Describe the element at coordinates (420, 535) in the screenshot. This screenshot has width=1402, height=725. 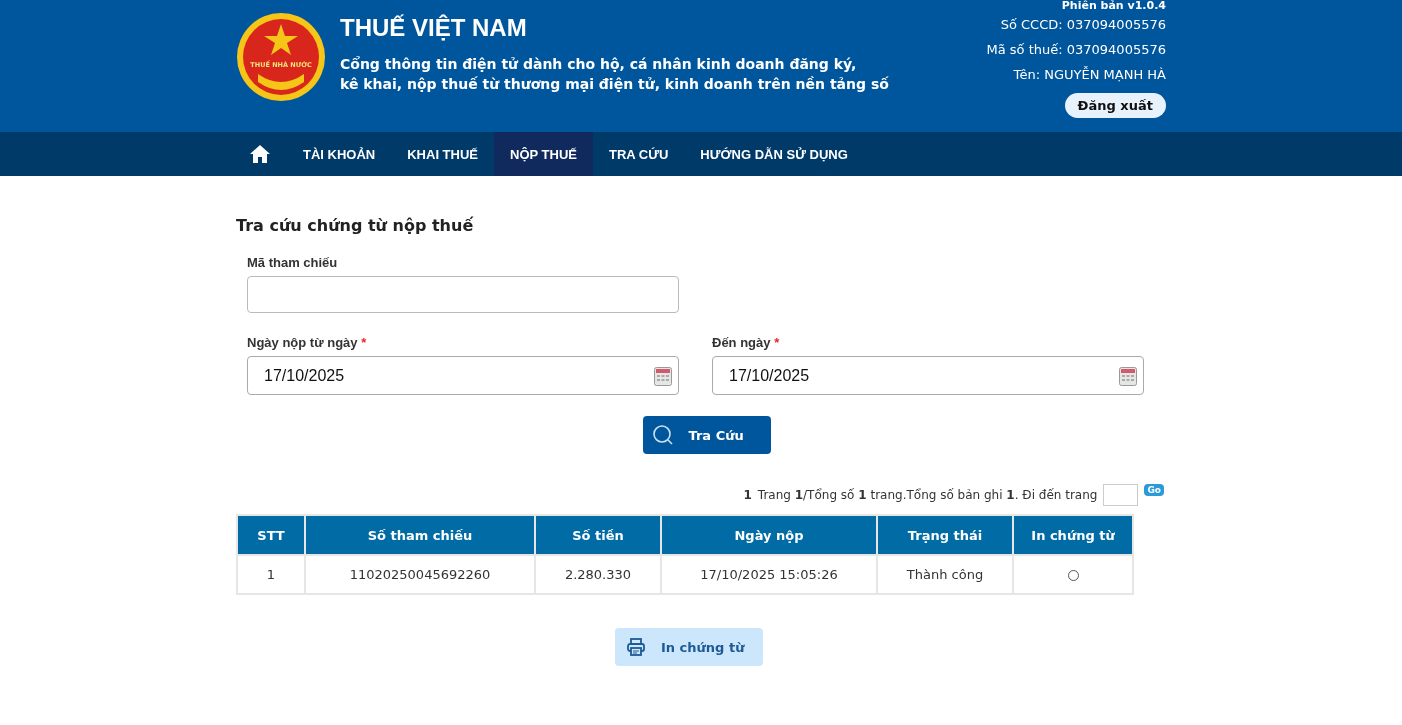
I see `column-header: Số tham chiếu` at that location.